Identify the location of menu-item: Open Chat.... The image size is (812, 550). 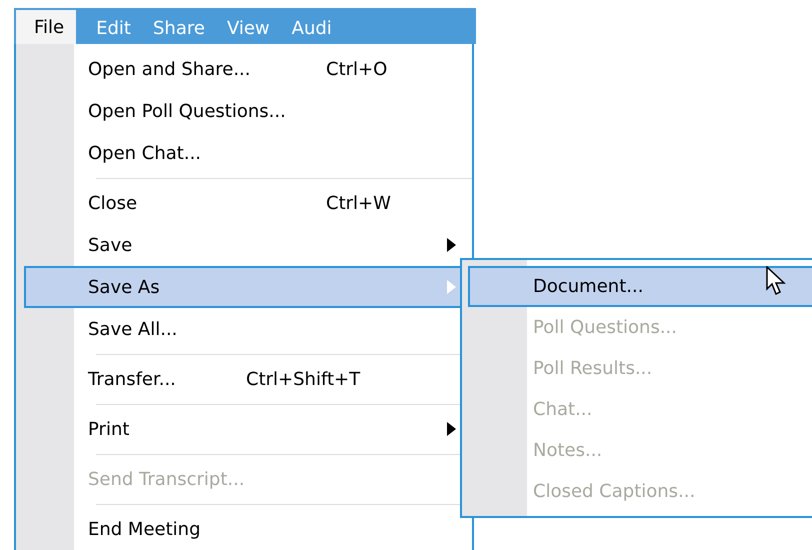
(248, 153).